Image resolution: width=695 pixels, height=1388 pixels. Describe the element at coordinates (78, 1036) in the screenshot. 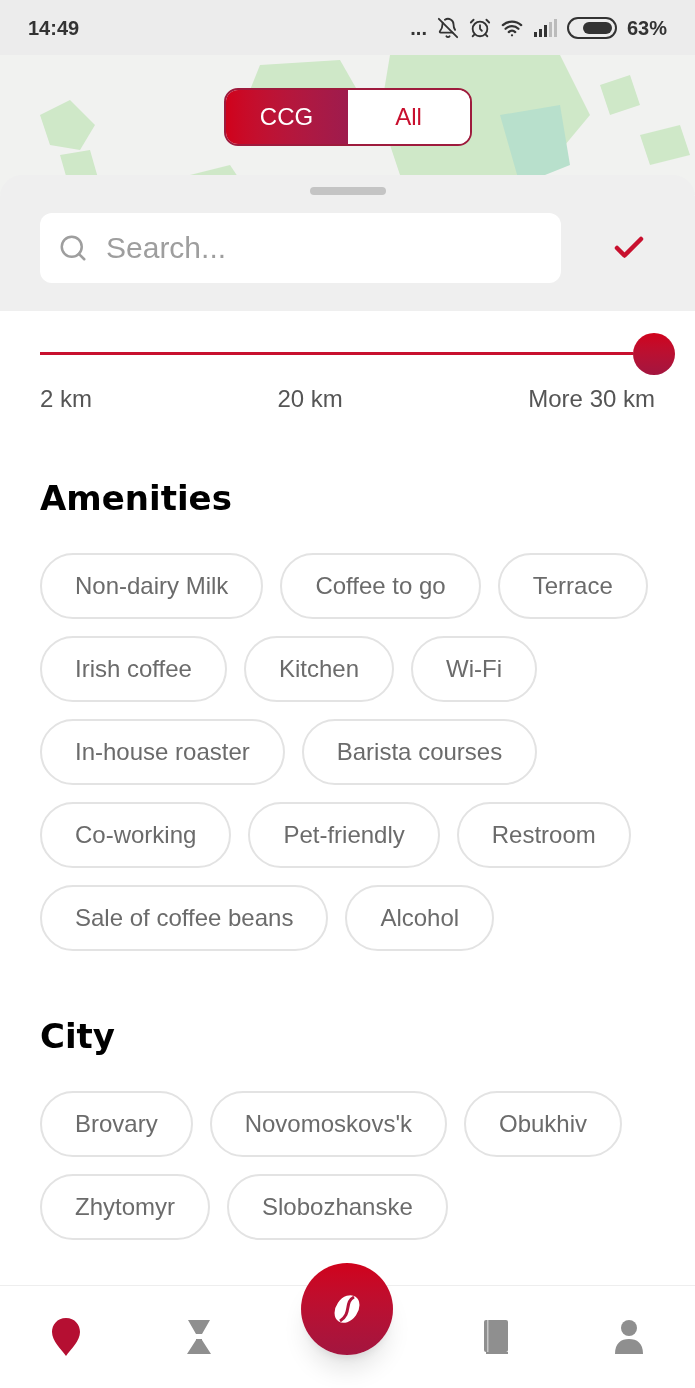

I see `section-heading: City` at that location.